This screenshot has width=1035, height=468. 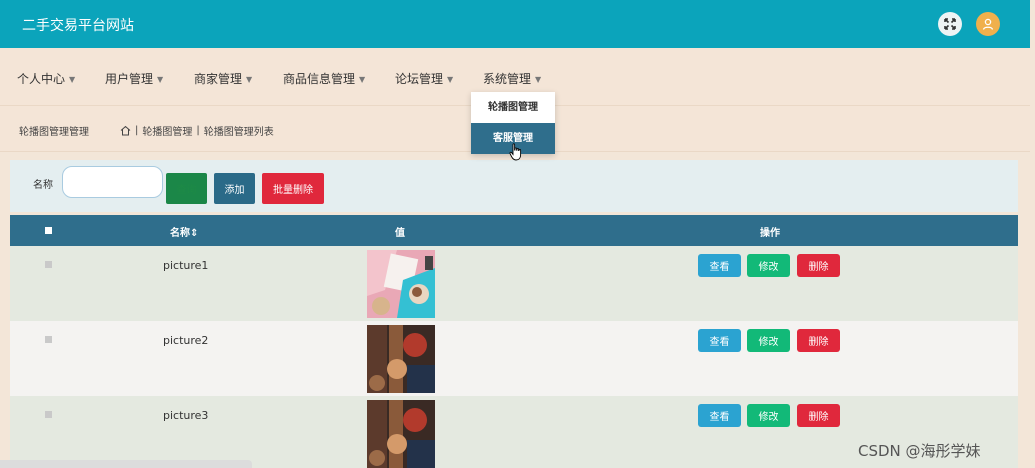 What do you see at coordinates (78, 26) in the screenshot?
I see `site-title: 二手交易平台网站` at bounding box center [78, 26].